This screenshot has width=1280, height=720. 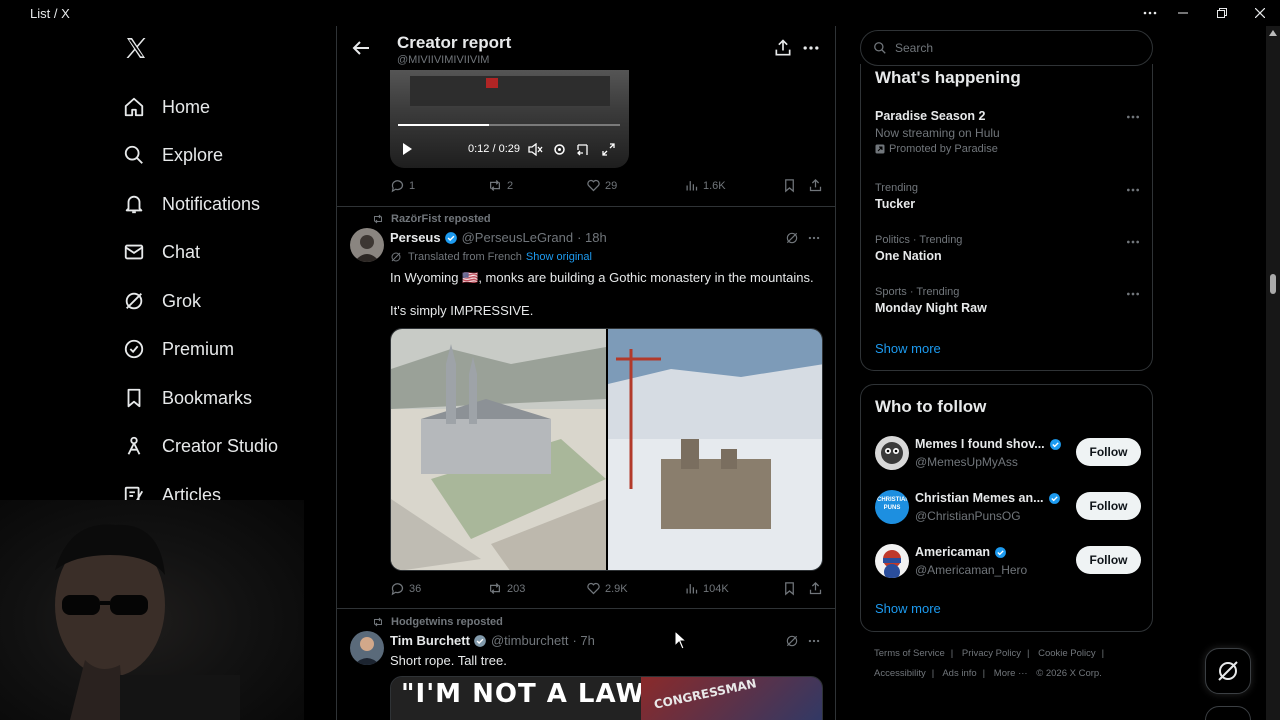 I want to click on sidebar-item-explore: Explore, so click(x=172, y=155).